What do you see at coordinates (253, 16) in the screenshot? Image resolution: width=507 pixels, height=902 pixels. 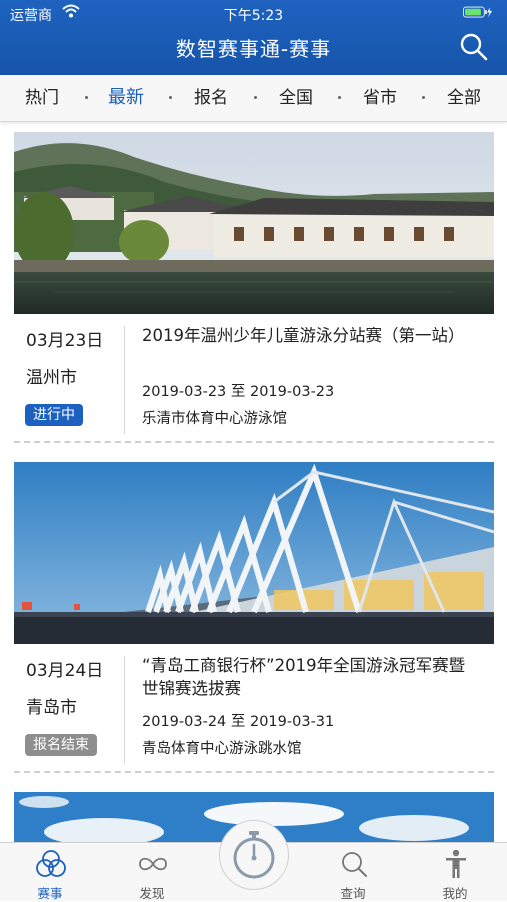 I see `clock: 下午5:23` at bounding box center [253, 16].